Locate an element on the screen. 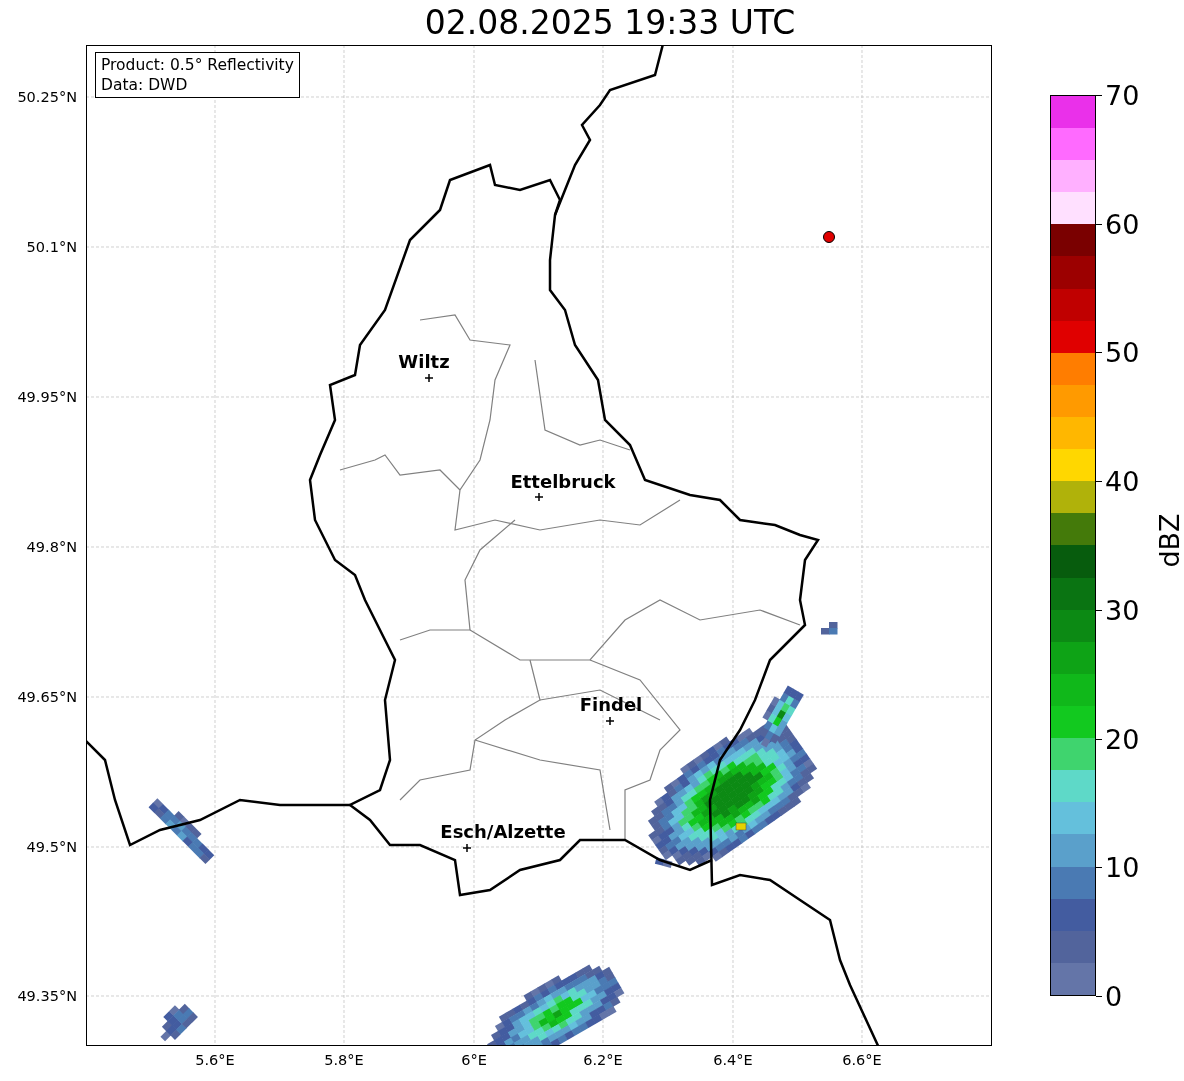 The height and width of the screenshot is (1081, 1184). colorbar-tick-label: 30 is located at coordinates (1122, 610).